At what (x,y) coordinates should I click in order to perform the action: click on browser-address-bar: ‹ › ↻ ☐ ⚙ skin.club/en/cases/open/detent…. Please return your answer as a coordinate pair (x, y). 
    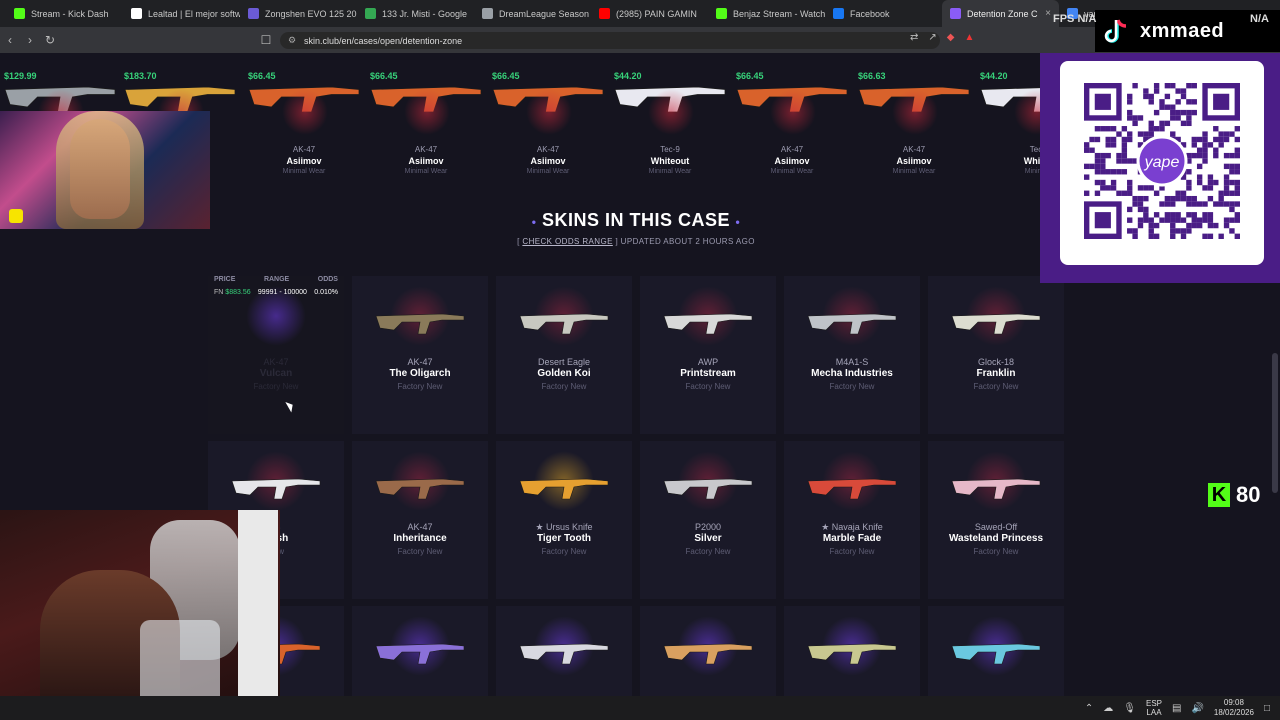
    Looking at the image, I should click on (640, 40).